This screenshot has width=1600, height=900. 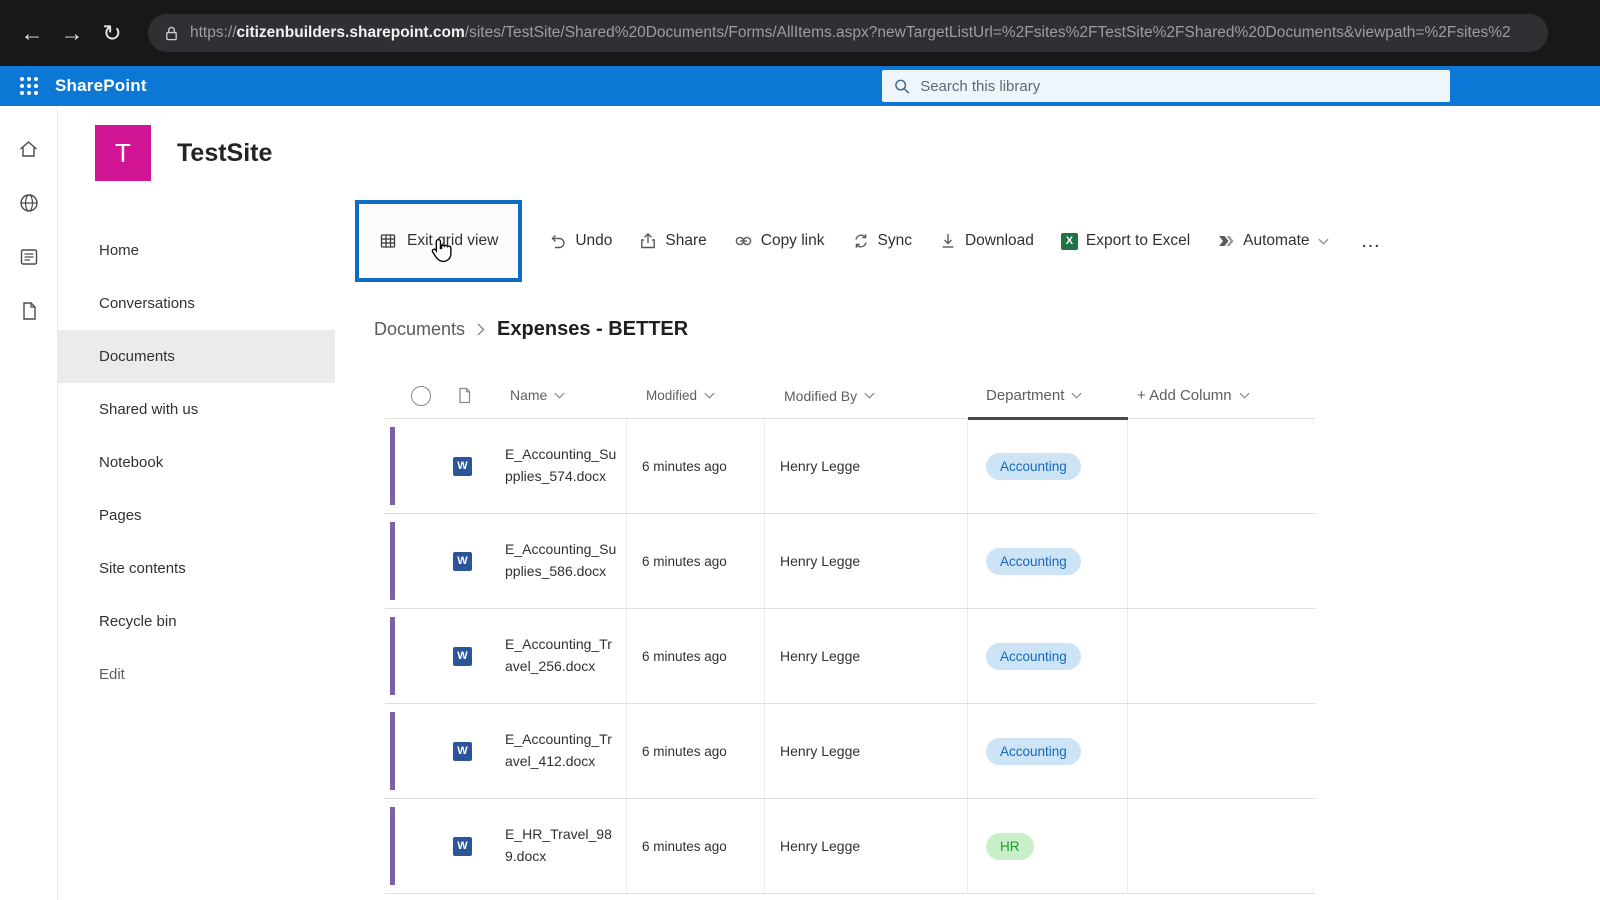 I want to click on grid-view-icon, so click(x=388, y=241).